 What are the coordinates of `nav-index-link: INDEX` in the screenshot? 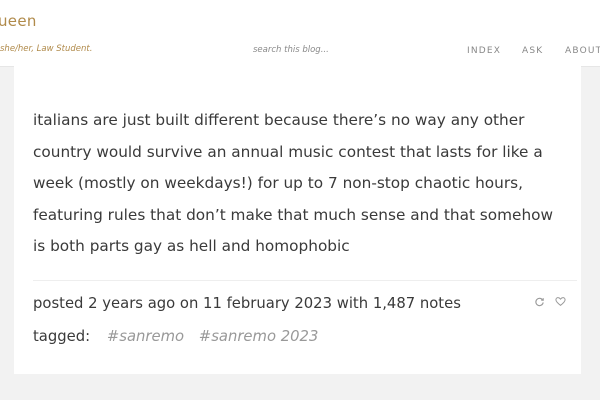 It's located at (484, 51).